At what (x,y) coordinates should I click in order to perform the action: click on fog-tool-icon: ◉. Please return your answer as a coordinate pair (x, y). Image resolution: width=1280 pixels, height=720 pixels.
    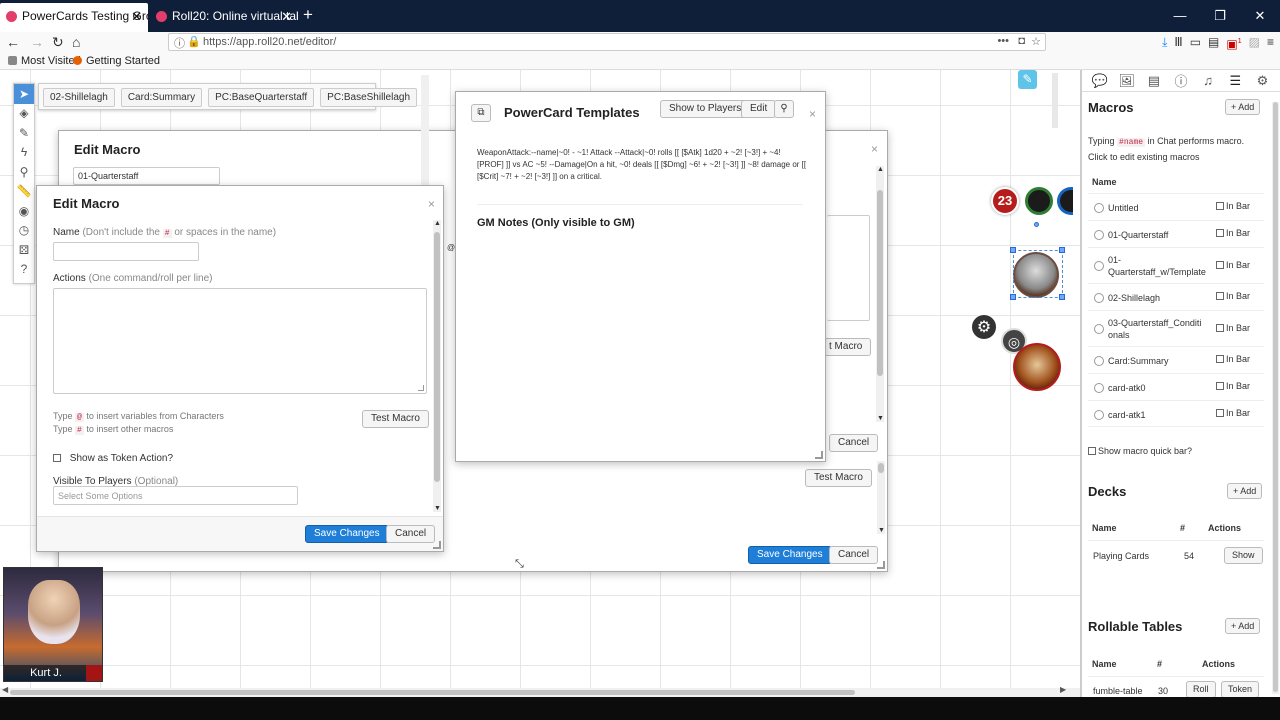
    Looking at the image, I should click on (24, 211).